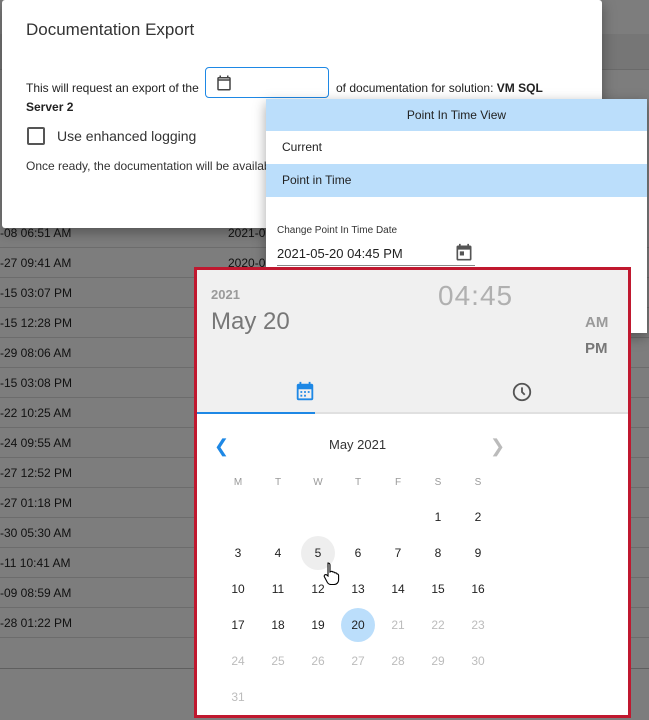 Image resolution: width=649 pixels, height=720 pixels. I want to click on calendar-day: 14, so click(398, 589).